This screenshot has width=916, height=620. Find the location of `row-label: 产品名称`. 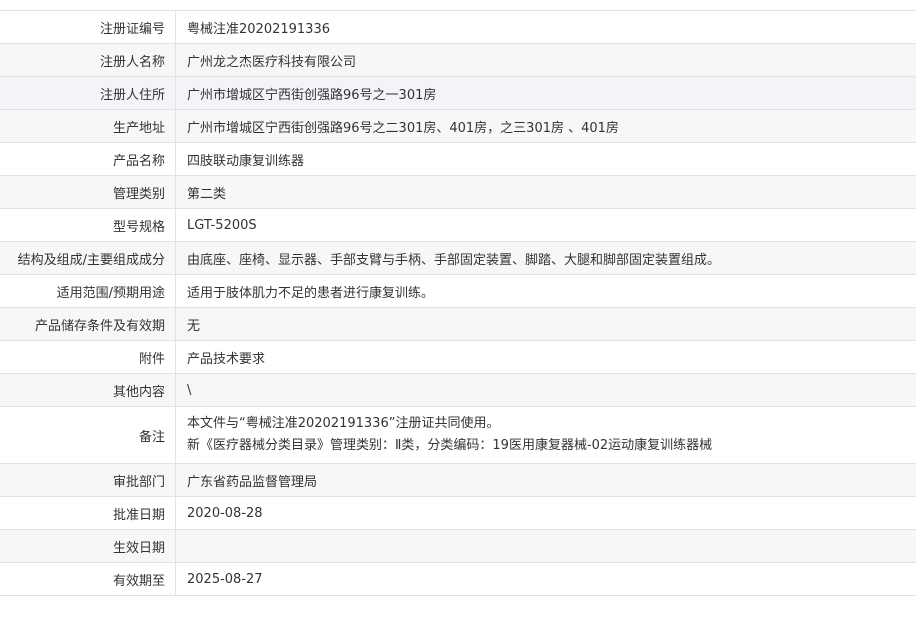

row-label: 产品名称 is located at coordinates (88, 159).